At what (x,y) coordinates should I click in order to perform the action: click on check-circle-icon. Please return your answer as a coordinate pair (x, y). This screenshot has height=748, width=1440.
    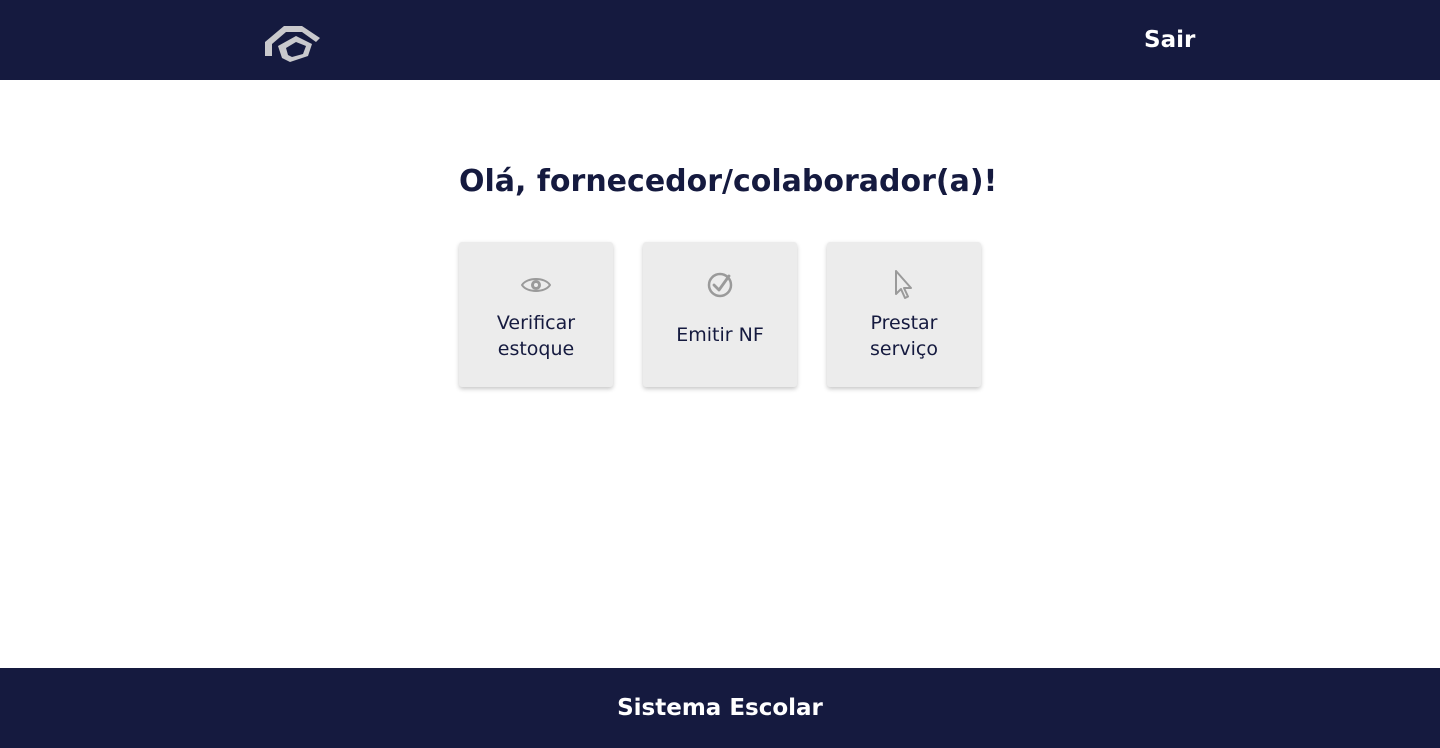
    Looking at the image, I should click on (720, 285).